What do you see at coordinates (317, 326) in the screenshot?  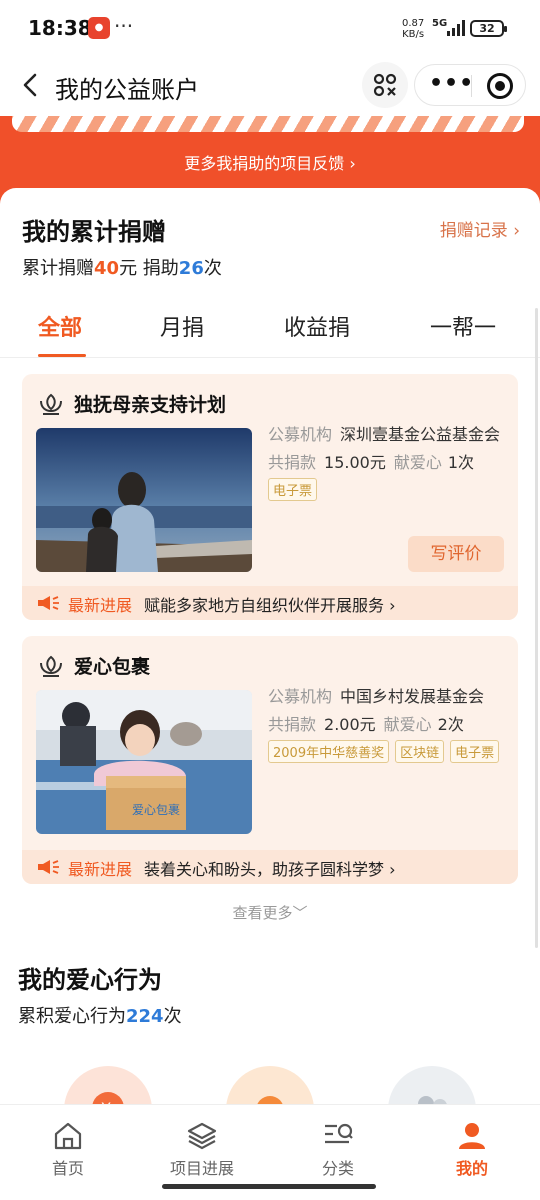 I see `tab-income: 收益捐` at bounding box center [317, 326].